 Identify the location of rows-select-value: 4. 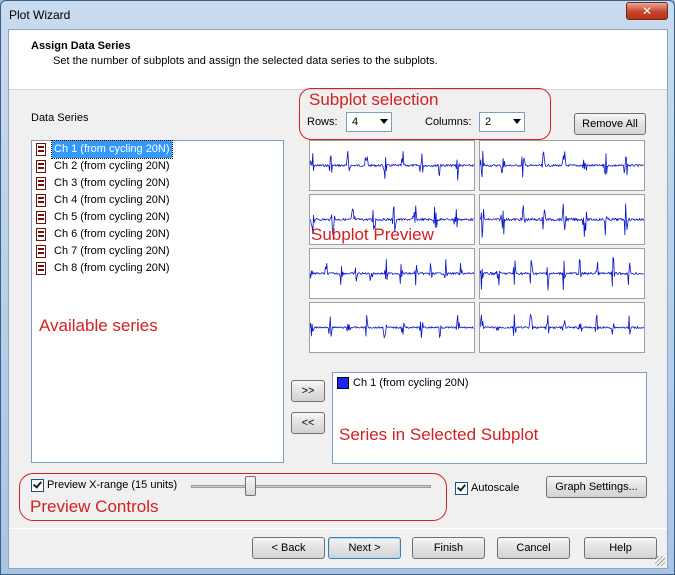
(355, 122).